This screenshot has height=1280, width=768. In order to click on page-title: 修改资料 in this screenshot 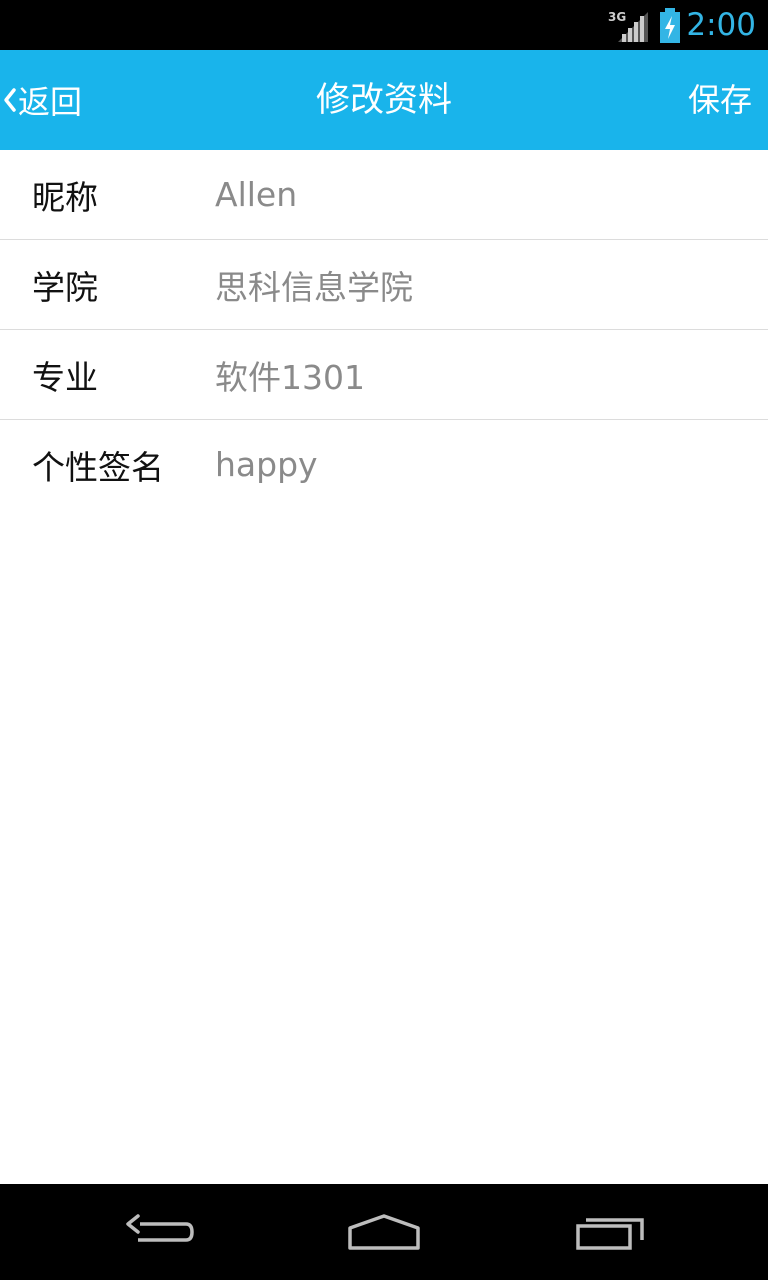, I will do `click(384, 100)`.